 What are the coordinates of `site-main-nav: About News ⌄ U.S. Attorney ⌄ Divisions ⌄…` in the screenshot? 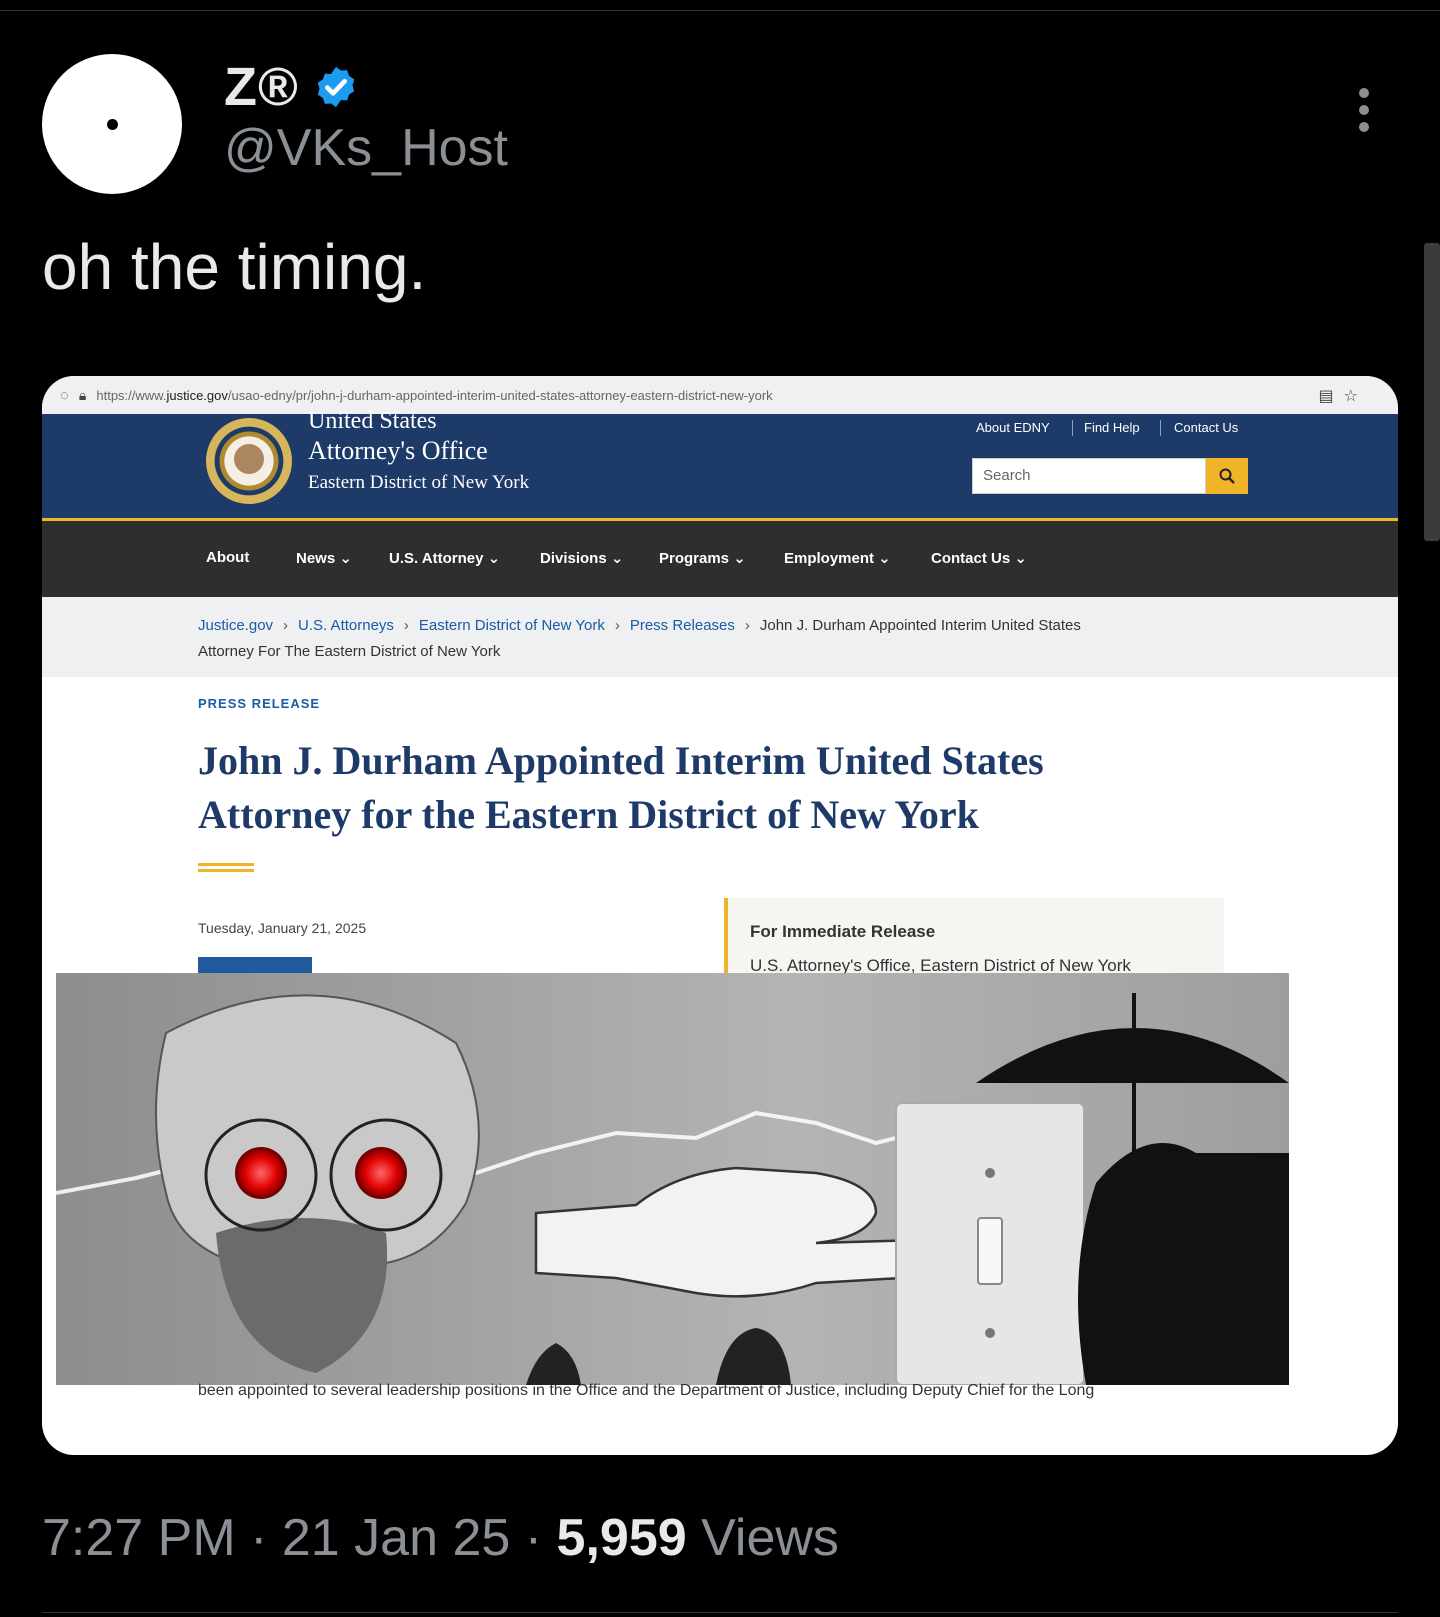 It's located at (720, 559).